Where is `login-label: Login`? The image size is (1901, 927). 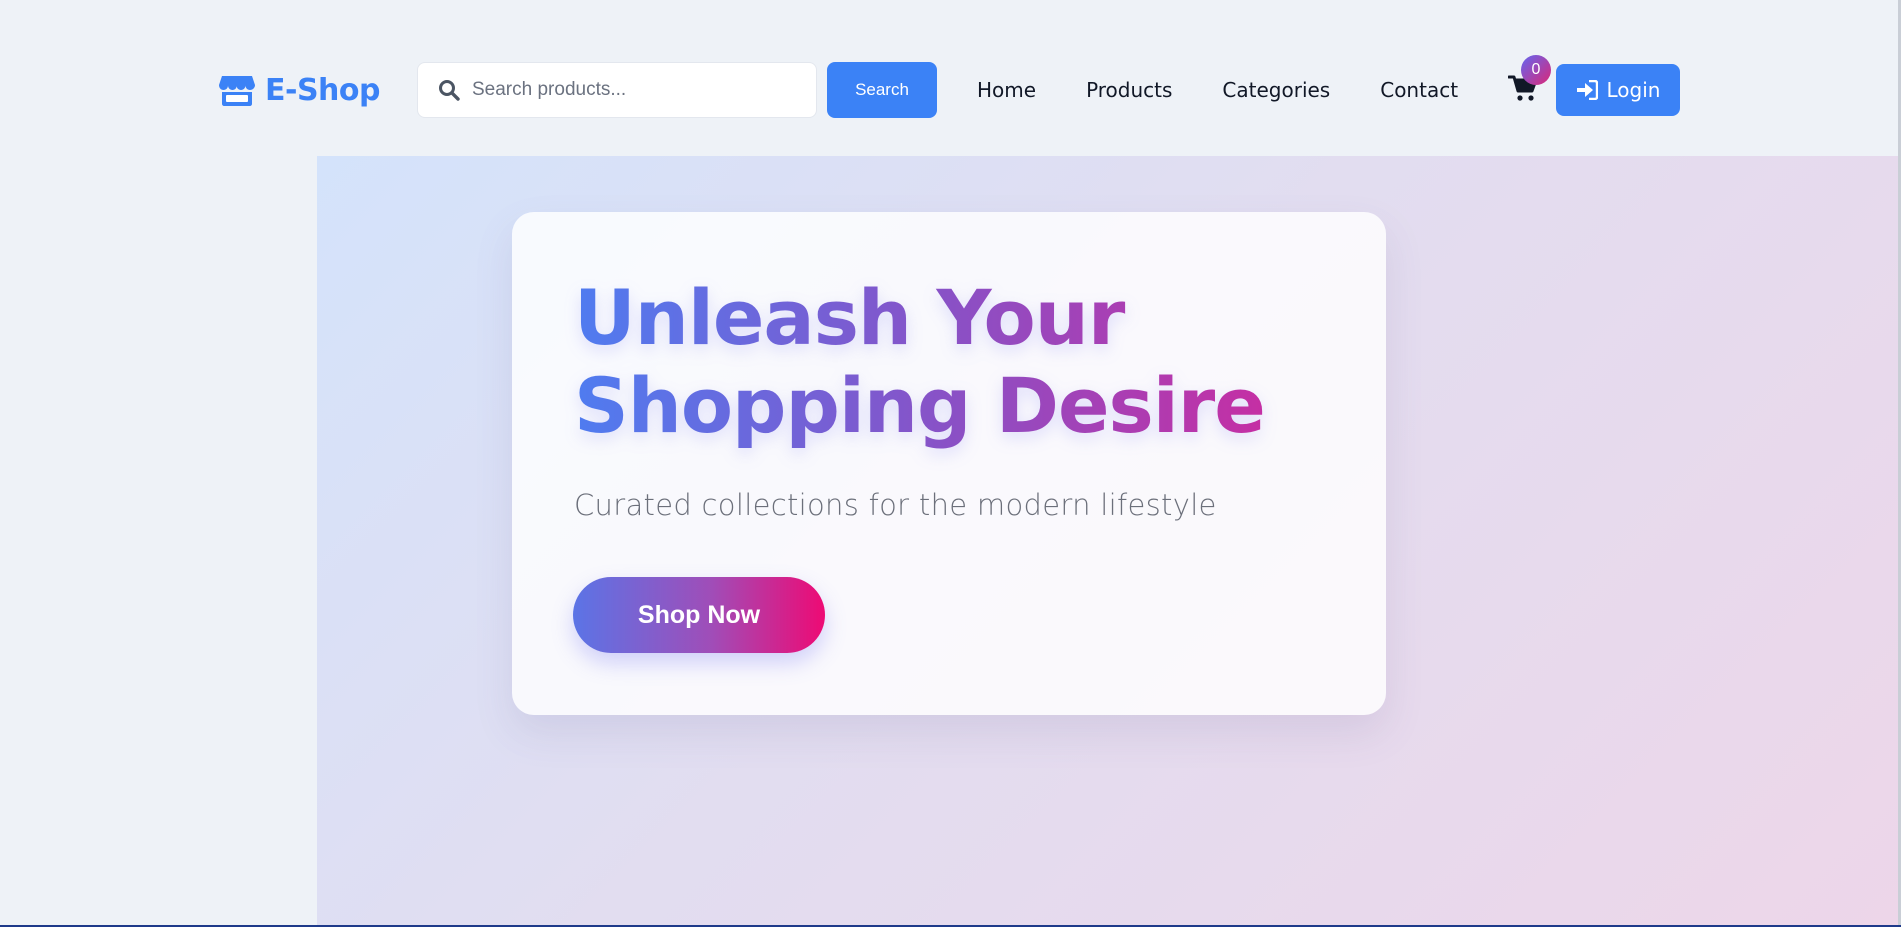 login-label: Login is located at coordinates (1633, 90).